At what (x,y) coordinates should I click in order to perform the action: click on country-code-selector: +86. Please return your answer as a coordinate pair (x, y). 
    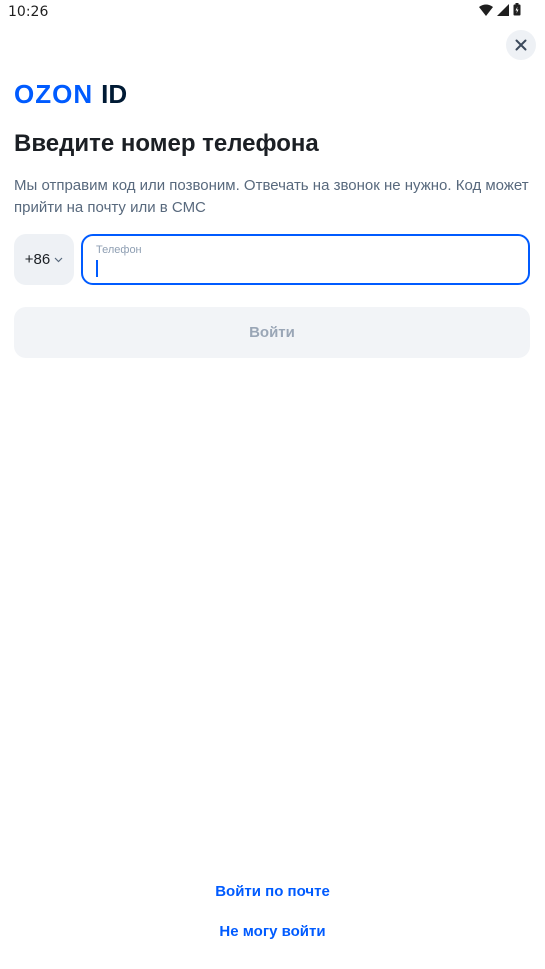
    Looking at the image, I should click on (44, 259).